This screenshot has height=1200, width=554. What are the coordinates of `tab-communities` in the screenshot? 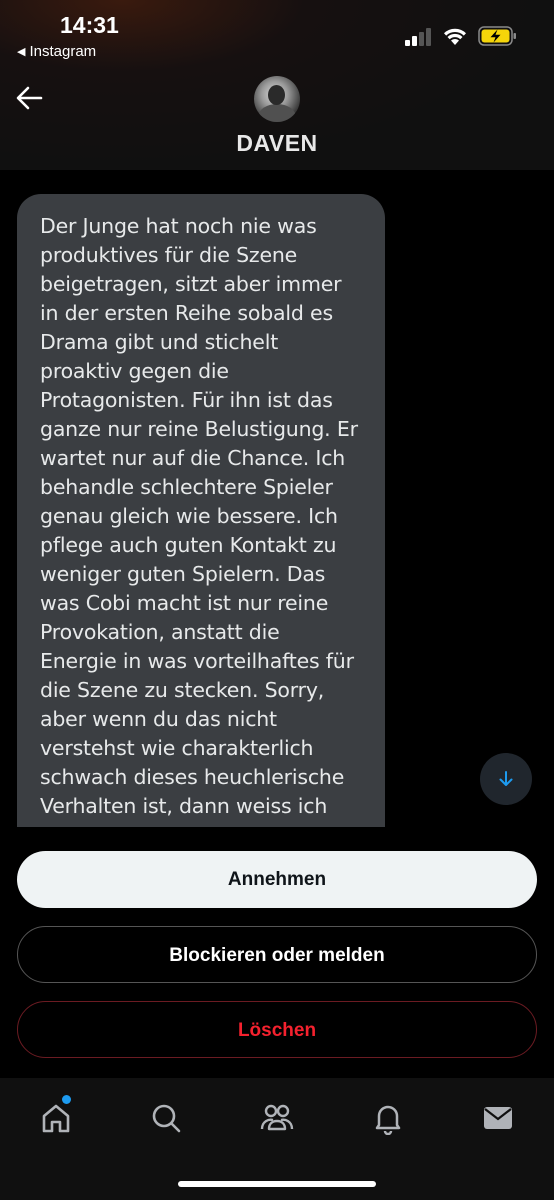 It's located at (277, 1118).